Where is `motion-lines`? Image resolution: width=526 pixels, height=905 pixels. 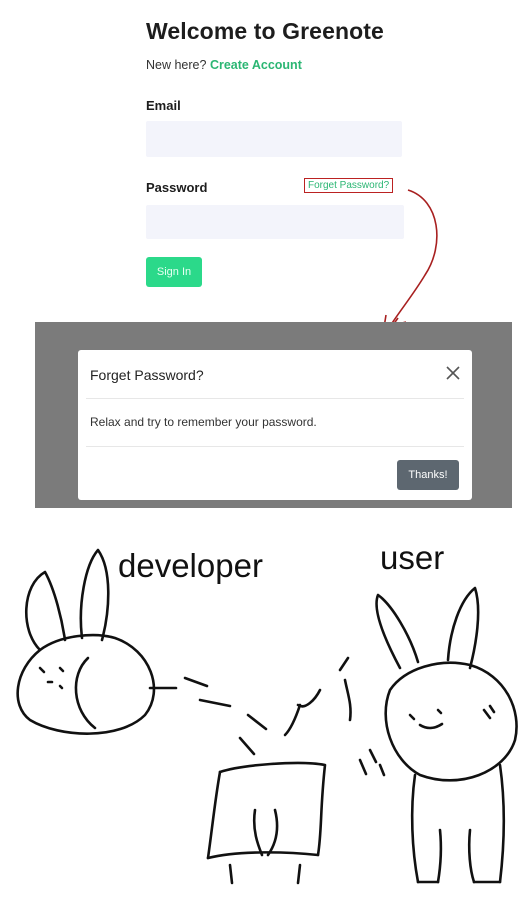
motion-lines is located at coordinates (267, 716).